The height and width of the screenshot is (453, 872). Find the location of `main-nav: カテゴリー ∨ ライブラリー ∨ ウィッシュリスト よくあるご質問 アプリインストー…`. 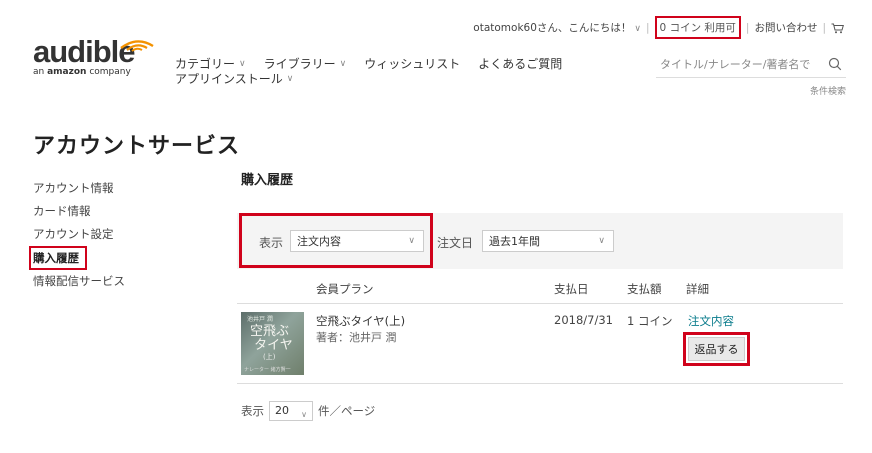

main-nav: カテゴリー ∨ ライブラリー ∨ ウィッシュリスト よくあるご質問 アプリインストー… is located at coordinates (377, 72).